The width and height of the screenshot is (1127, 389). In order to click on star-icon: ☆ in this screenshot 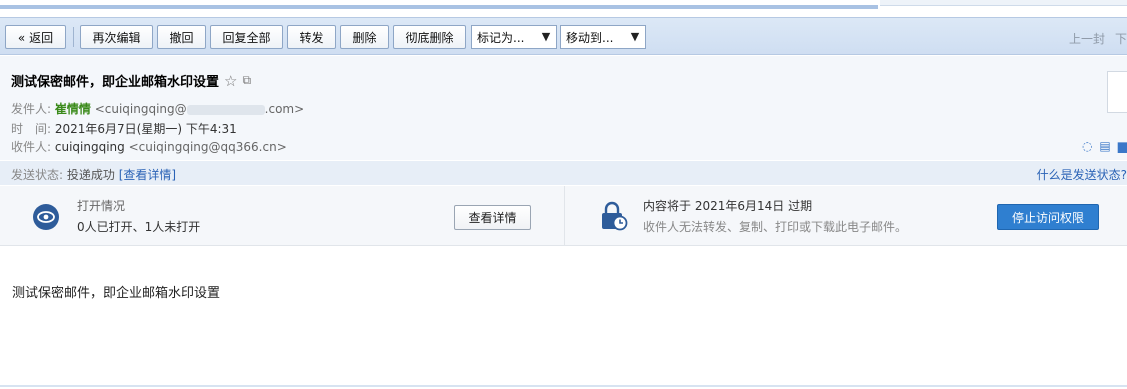, I will do `click(230, 81)`.